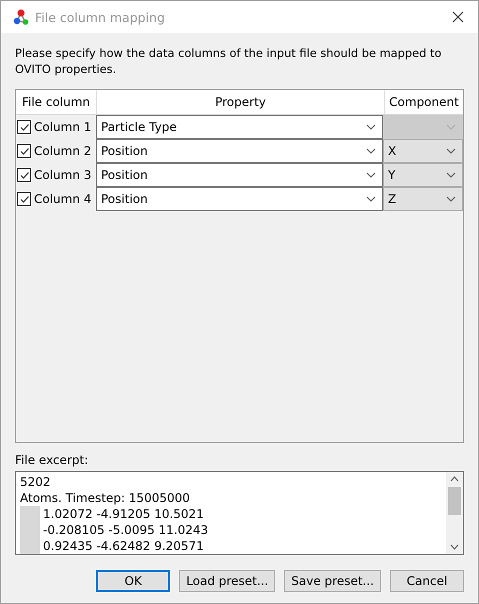  Describe the element at coordinates (423, 102) in the screenshot. I see `column-header: Component` at that location.